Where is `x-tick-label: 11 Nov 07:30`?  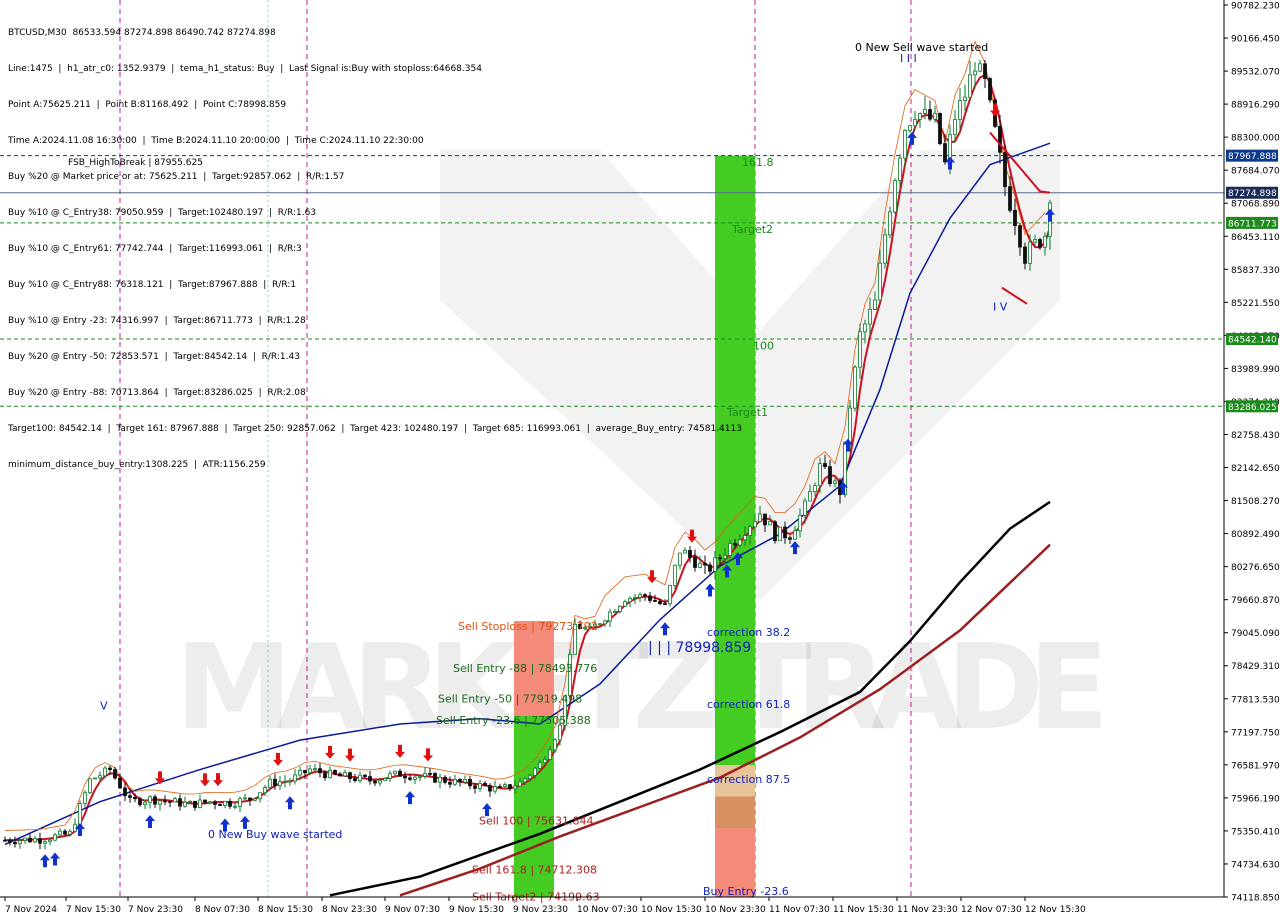 x-tick-label: 11 Nov 07:30 is located at coordinates (799, 910).